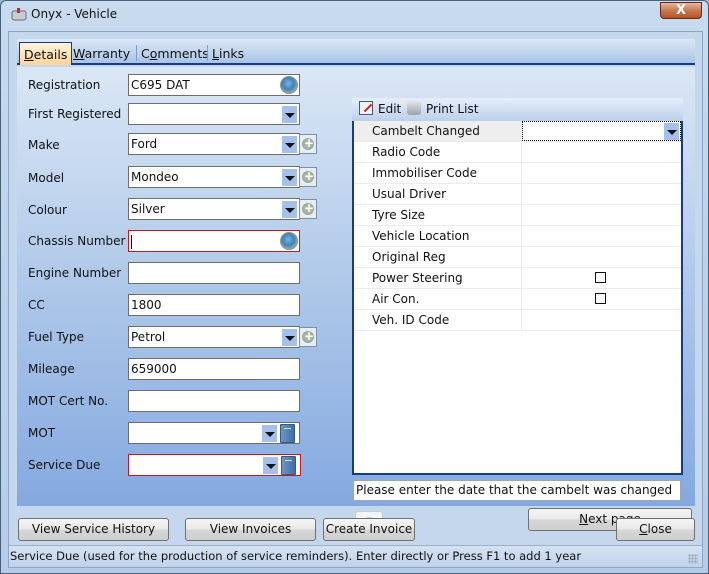  I want to click on button-accel: C, so click(643, 529).